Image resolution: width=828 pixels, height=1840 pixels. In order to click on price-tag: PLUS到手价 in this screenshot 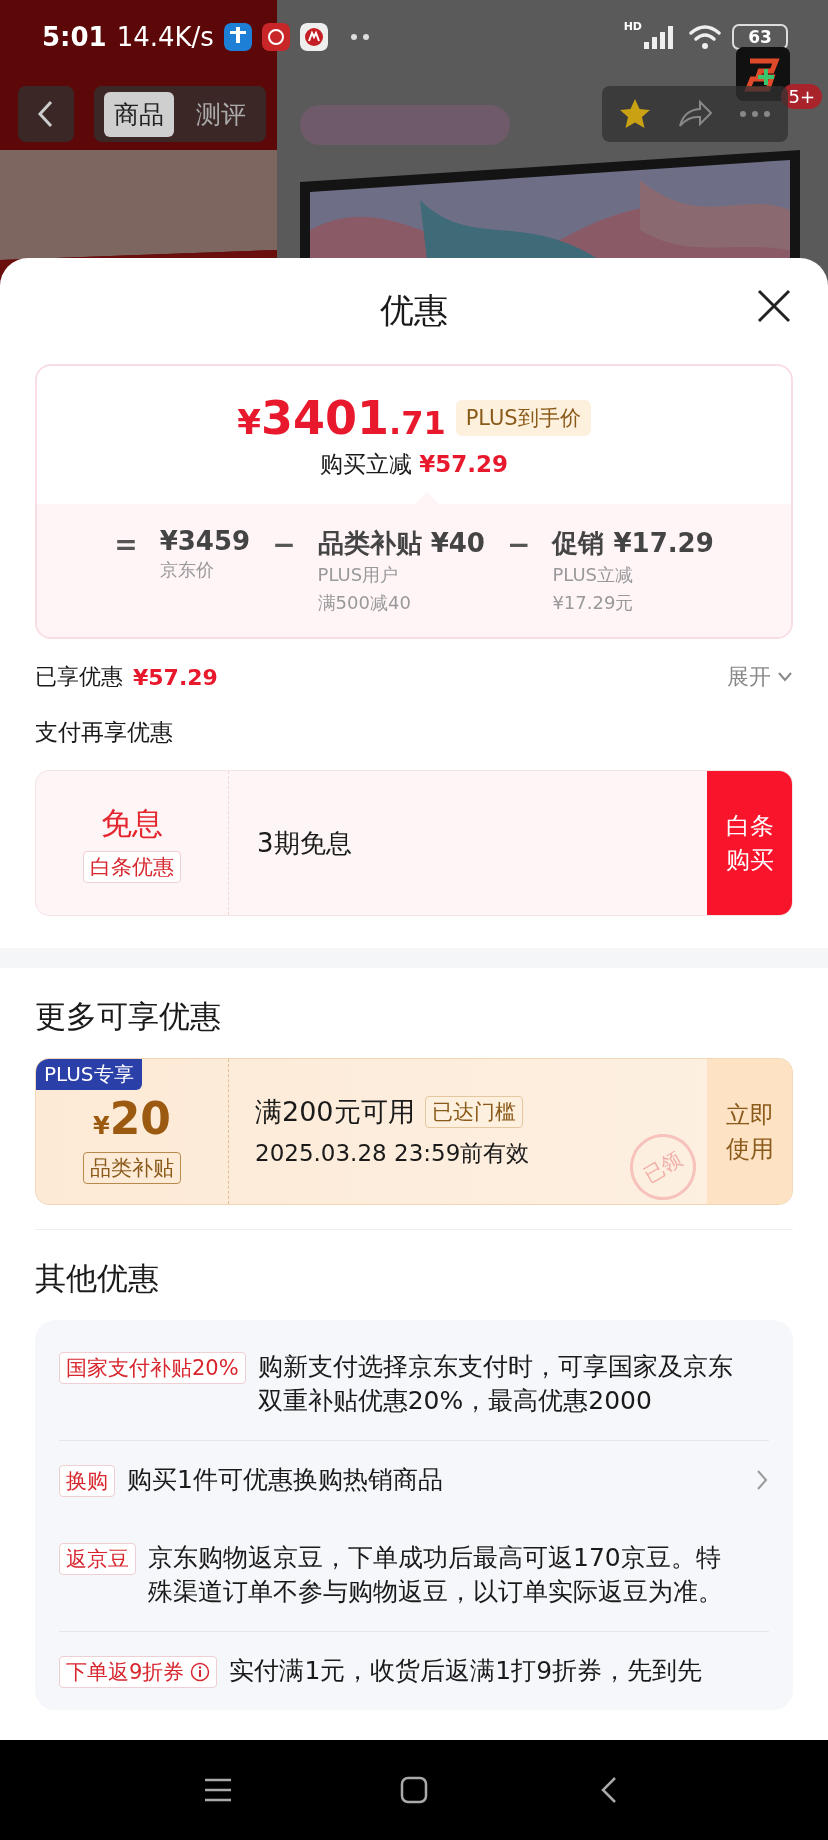, I will do `click(523, 417)`.